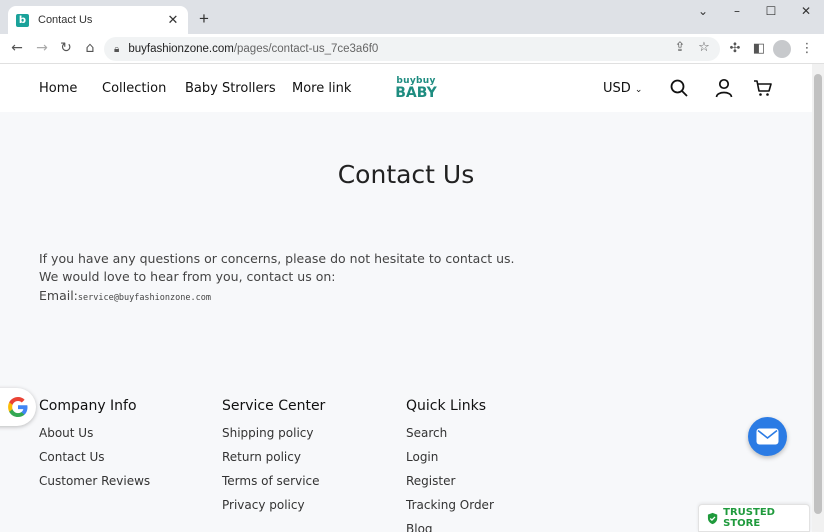  What do you see at coordinates (807, 48) in the screenshot?
I see `browser-menu-icon: ⋮` at bounding box center [807, 48].